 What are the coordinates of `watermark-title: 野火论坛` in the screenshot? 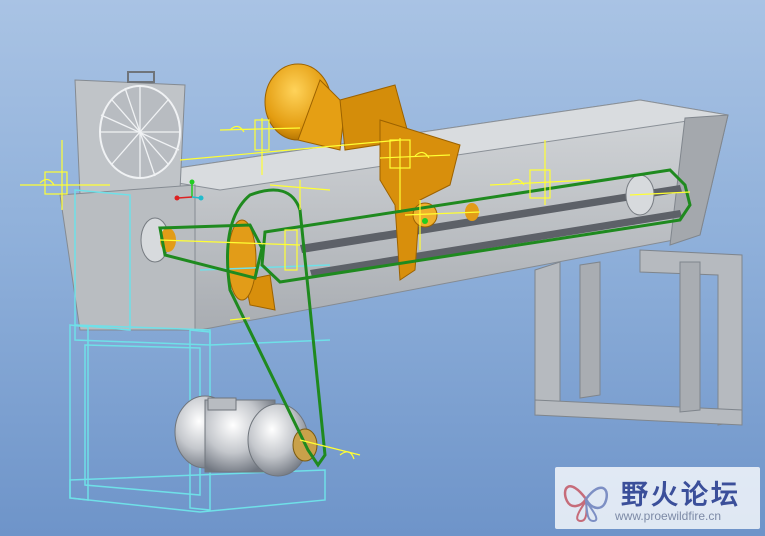 It's located at (681, 495).